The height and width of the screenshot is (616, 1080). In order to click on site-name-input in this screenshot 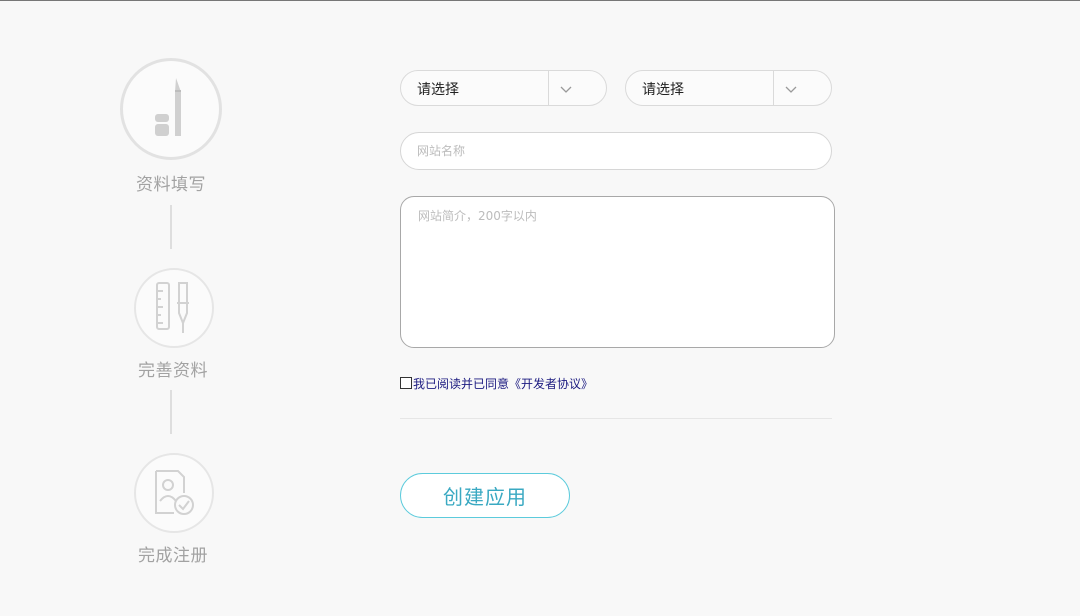, I will do `click(616, 151)`.